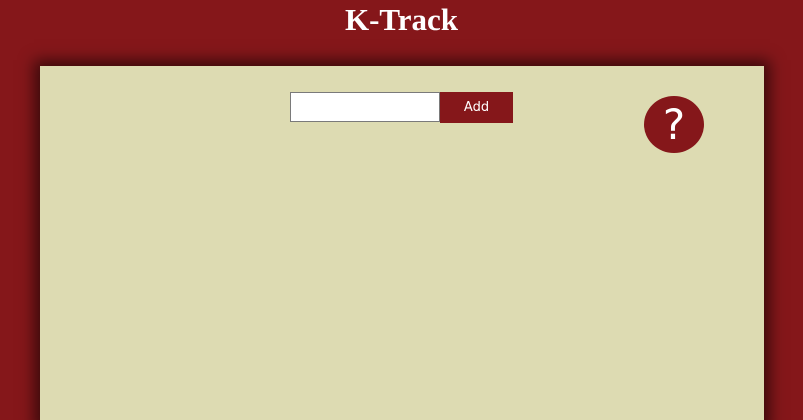 This screenshot has width=803, height=420. I want to click on help-button: ?, so click(674, 124).